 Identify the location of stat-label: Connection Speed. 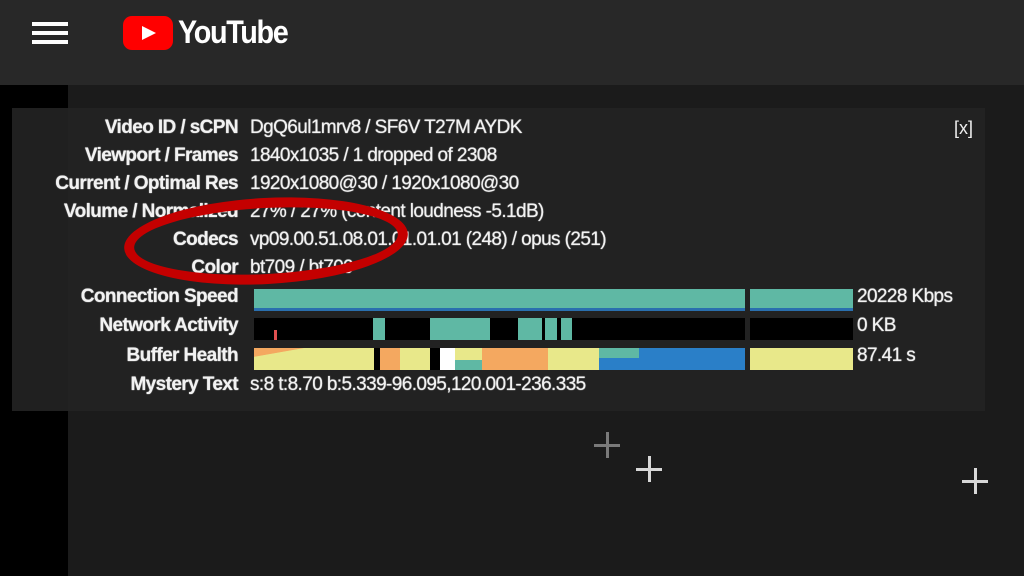
(159, 296).